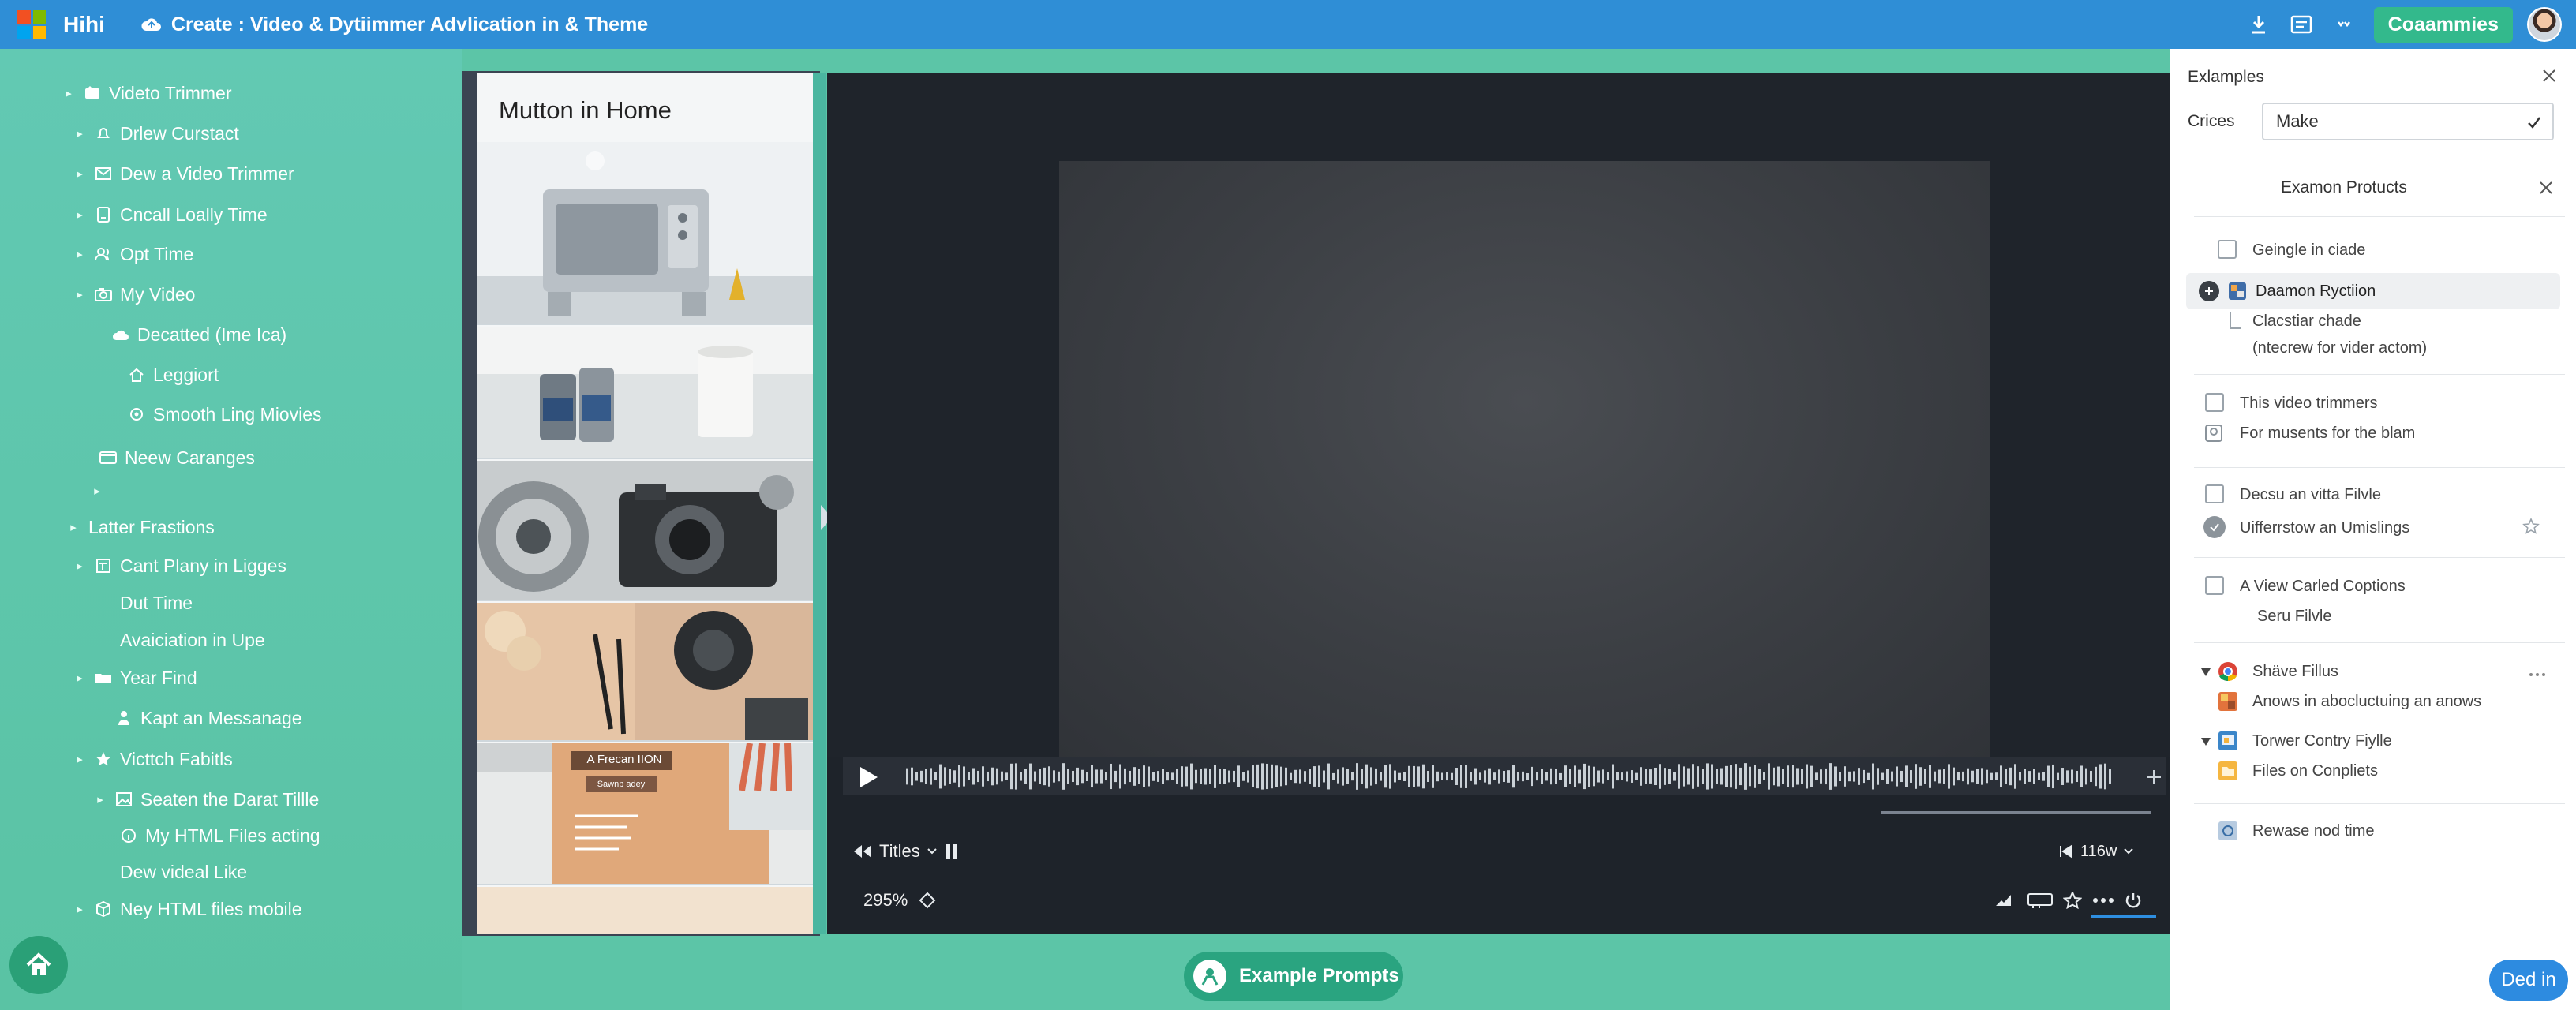 This screenshot has width=2576, height=1010. I want to click on play-icon, so click(869, 777).